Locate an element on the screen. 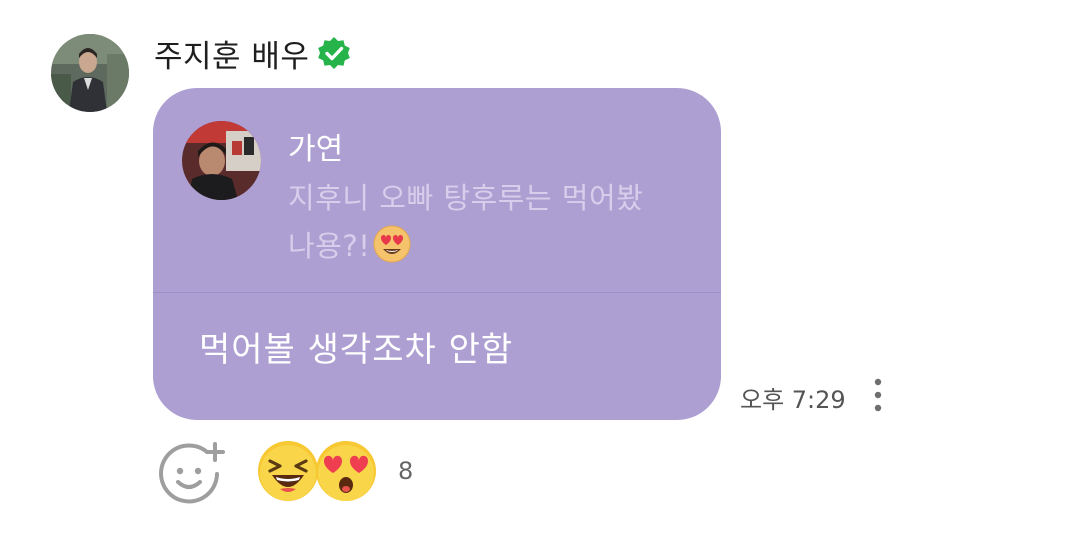 Image resolution: width=1080 pixels, height=538 pixels. message-timestamp: 오후 7:29 is located at coordinates (793, 400).